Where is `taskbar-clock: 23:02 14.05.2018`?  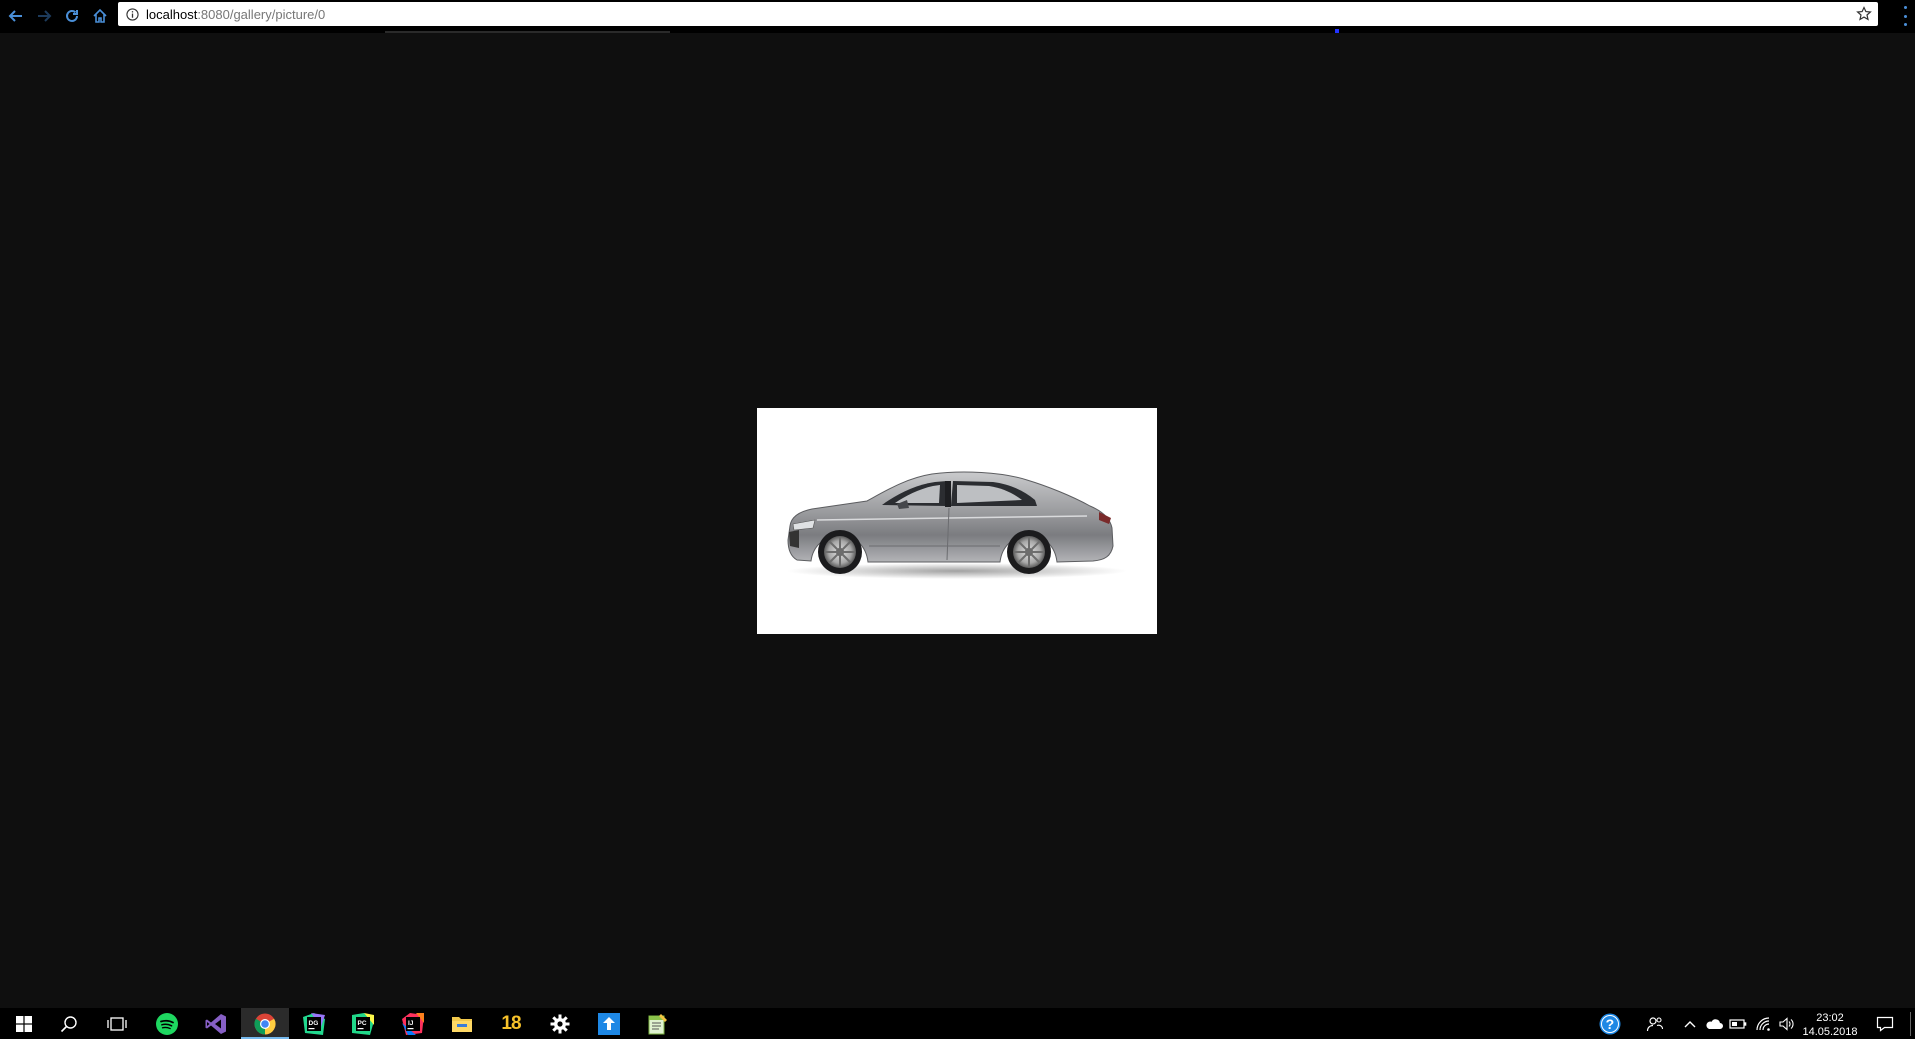 taskbar-clock: 23:02 14.05.2018 is located at coordinates (1830, 1025).